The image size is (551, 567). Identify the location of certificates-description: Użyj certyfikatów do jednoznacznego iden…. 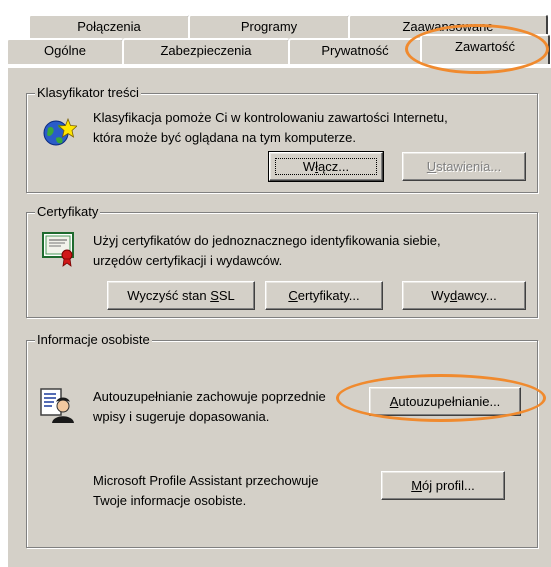
(267, 251).